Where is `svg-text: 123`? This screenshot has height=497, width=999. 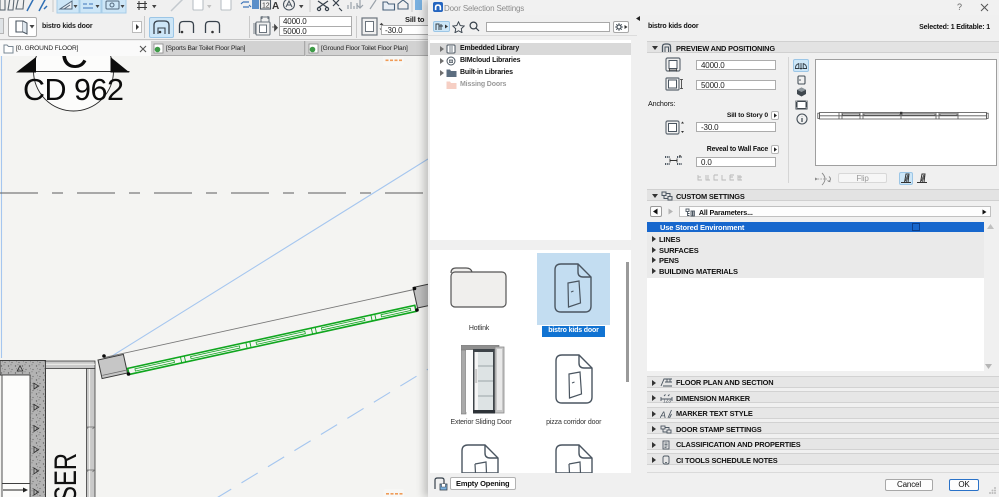
svg-text: 123 is located at coordinates (667, 400).